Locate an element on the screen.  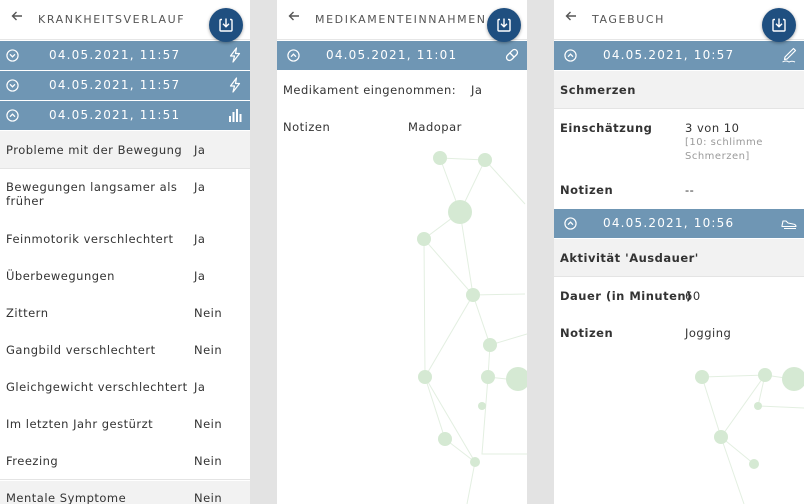
item-label: Gangbild verschlechtert is located at coordinates (81, 350).